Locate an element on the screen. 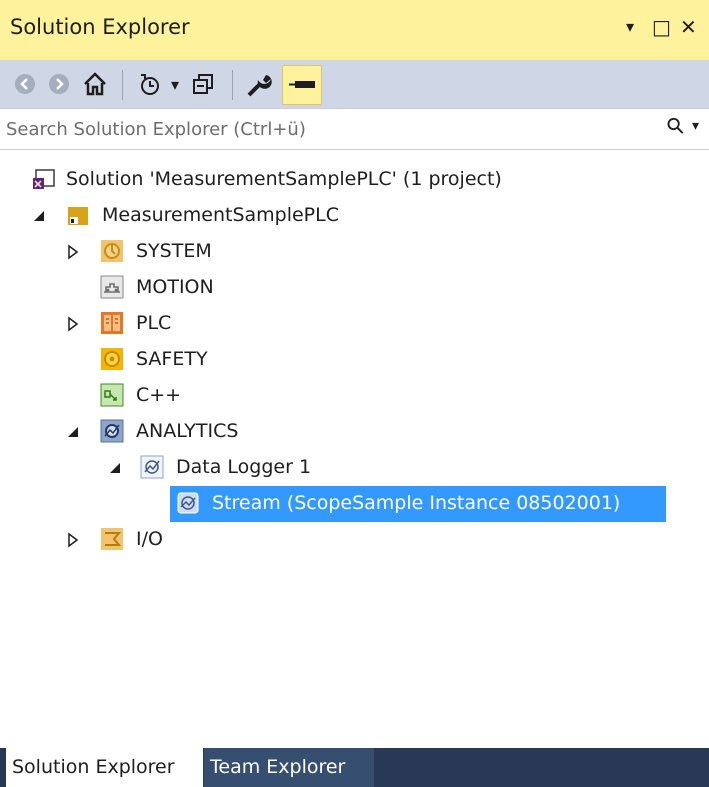  close-icon: ✕ is located at coordinates (688, 27).